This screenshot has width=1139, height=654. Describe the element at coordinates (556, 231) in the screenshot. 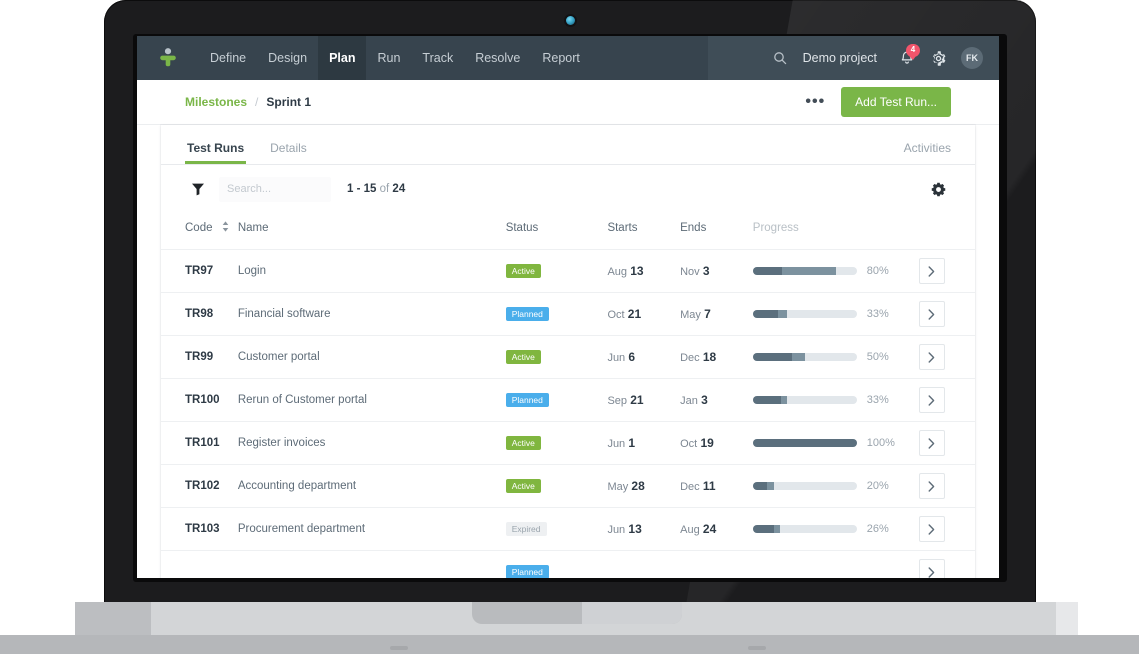

I see `column-header-status: Status` at that location.